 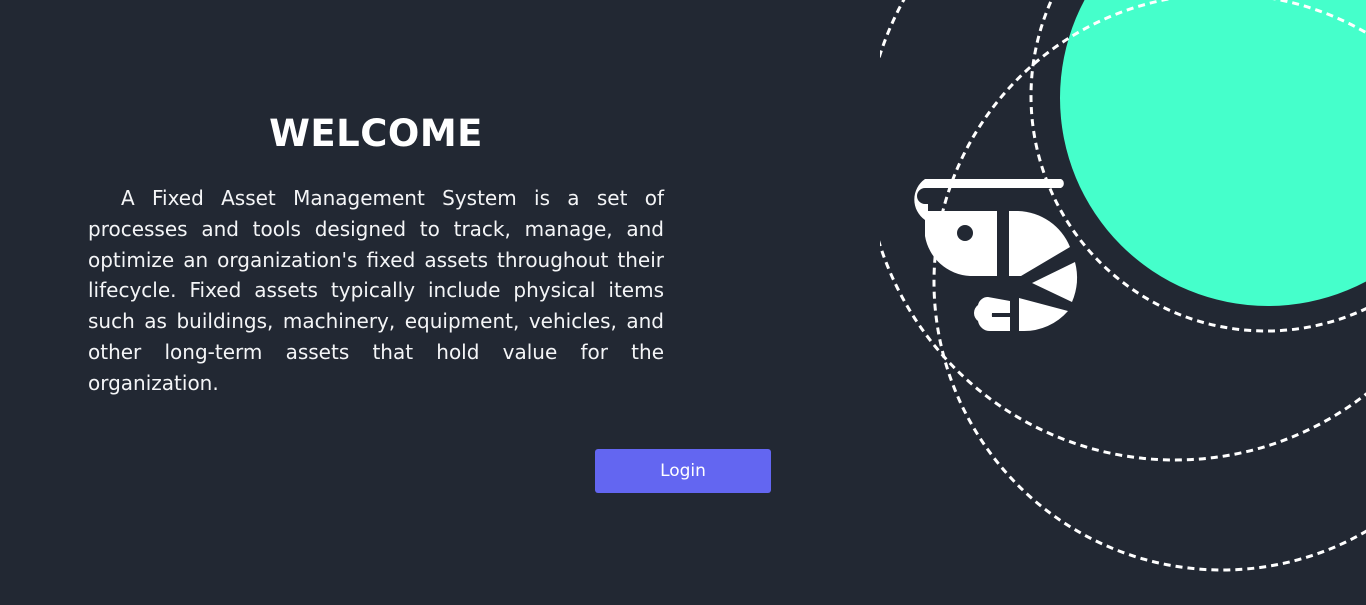 I want to click on page-title: WELCOME, so click(x=376, y=133).